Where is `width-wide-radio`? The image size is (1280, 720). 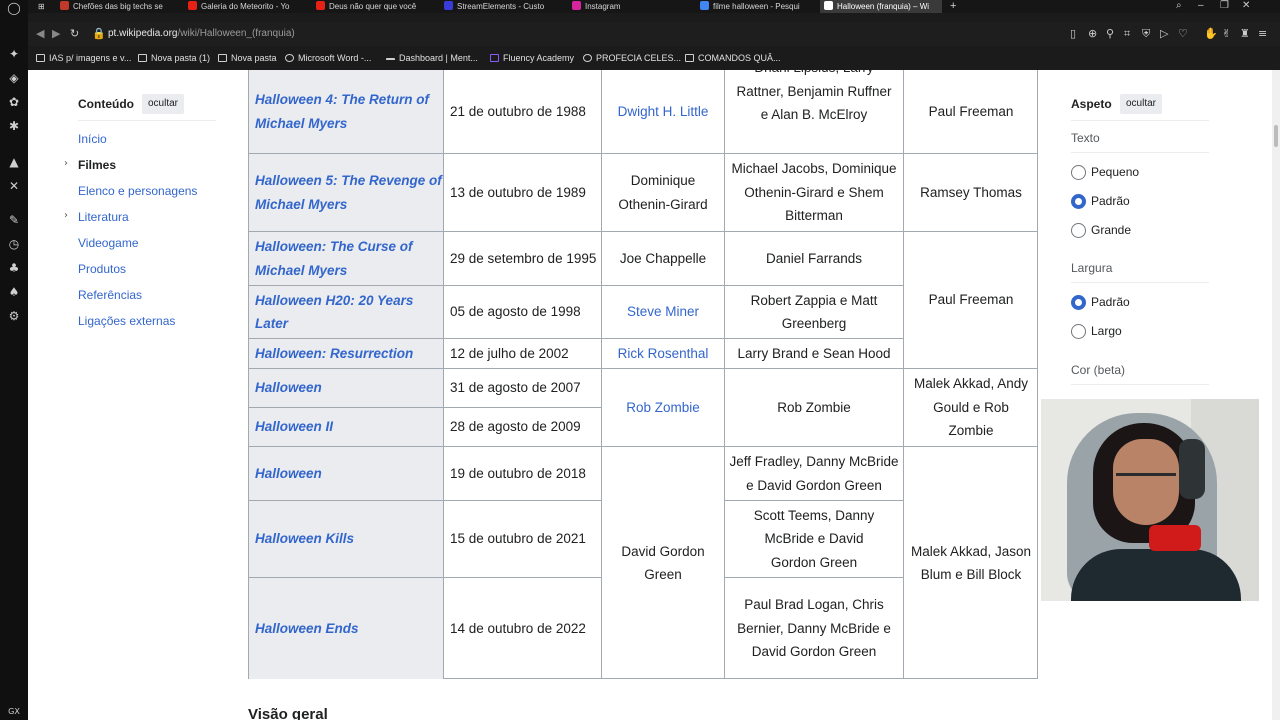
width-wide-radio is located at coordinates (1078, 331).